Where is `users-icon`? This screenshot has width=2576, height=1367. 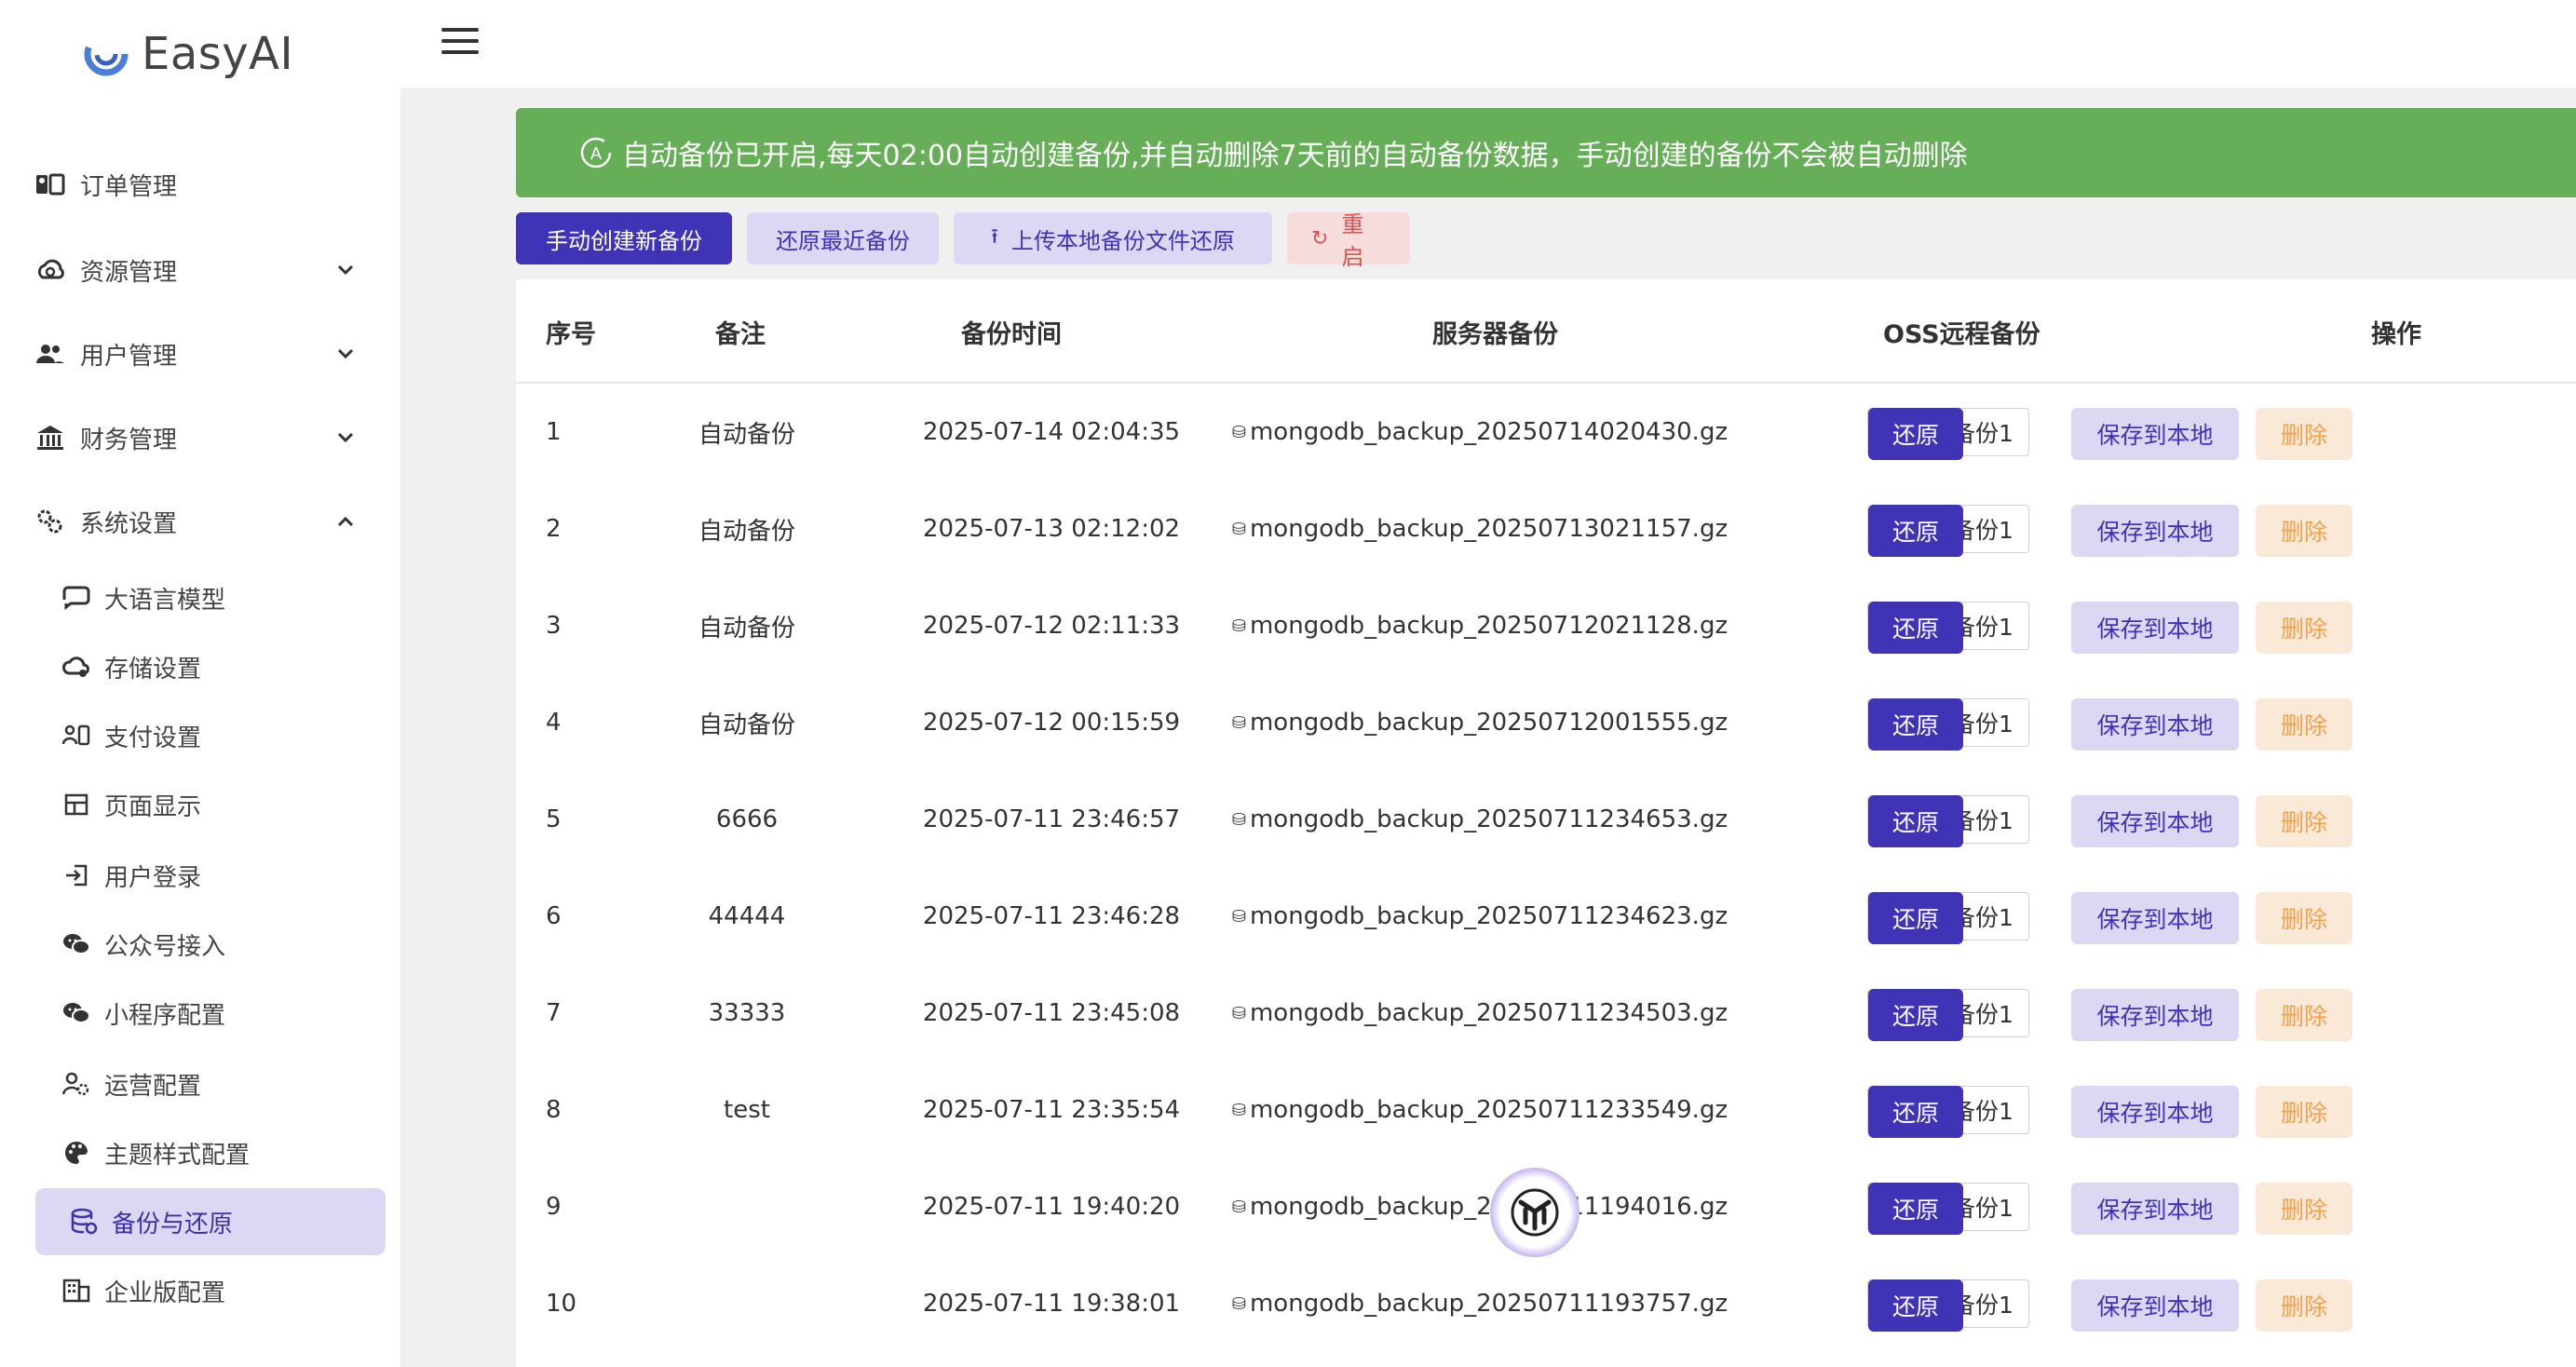 users-icon is located at coordinates (50, 354).